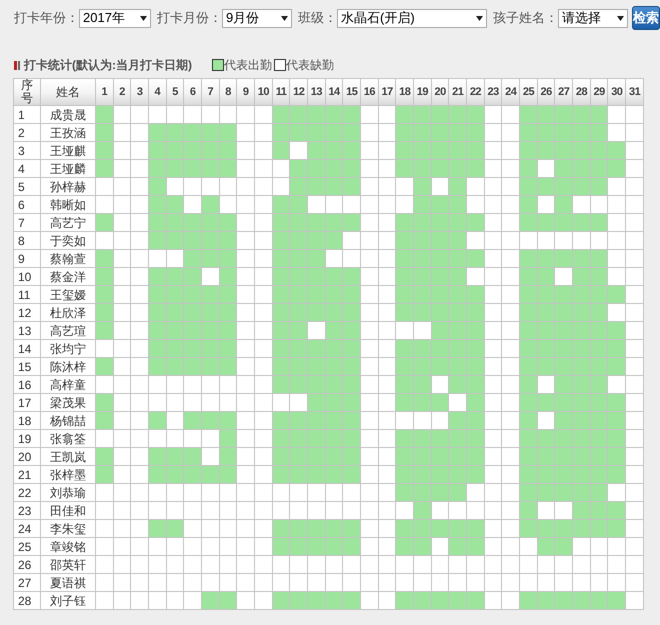 Image resolution: width=660 pixels, height=625 pixels. What do you see at coordinates (310, 65) in the screenshot?
I see `legend-label: 代表缺勤` at bounding box center [310, 65].